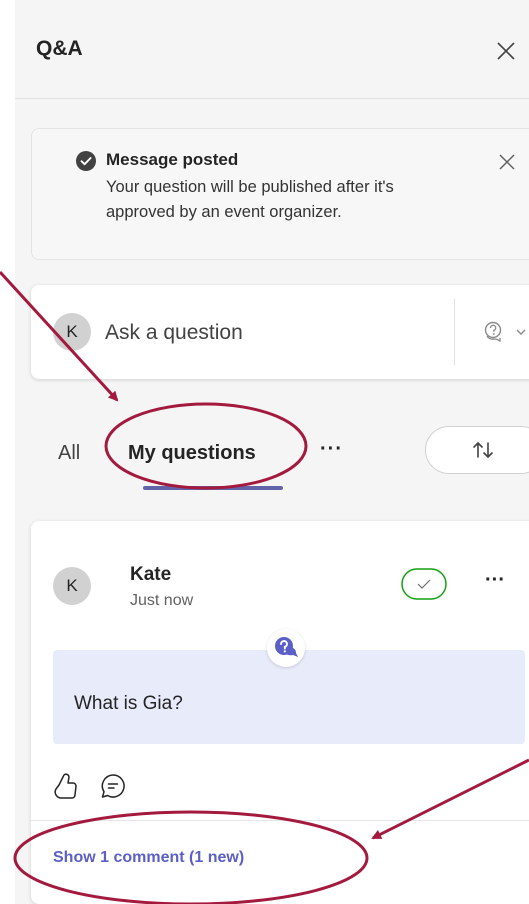 Image resolution: width=529 pixels, height=904 pixels. What do you see at coordinates (162, 600) in the screenshot?
I see `timestamp: Just now` at bounding box center [162, 600].